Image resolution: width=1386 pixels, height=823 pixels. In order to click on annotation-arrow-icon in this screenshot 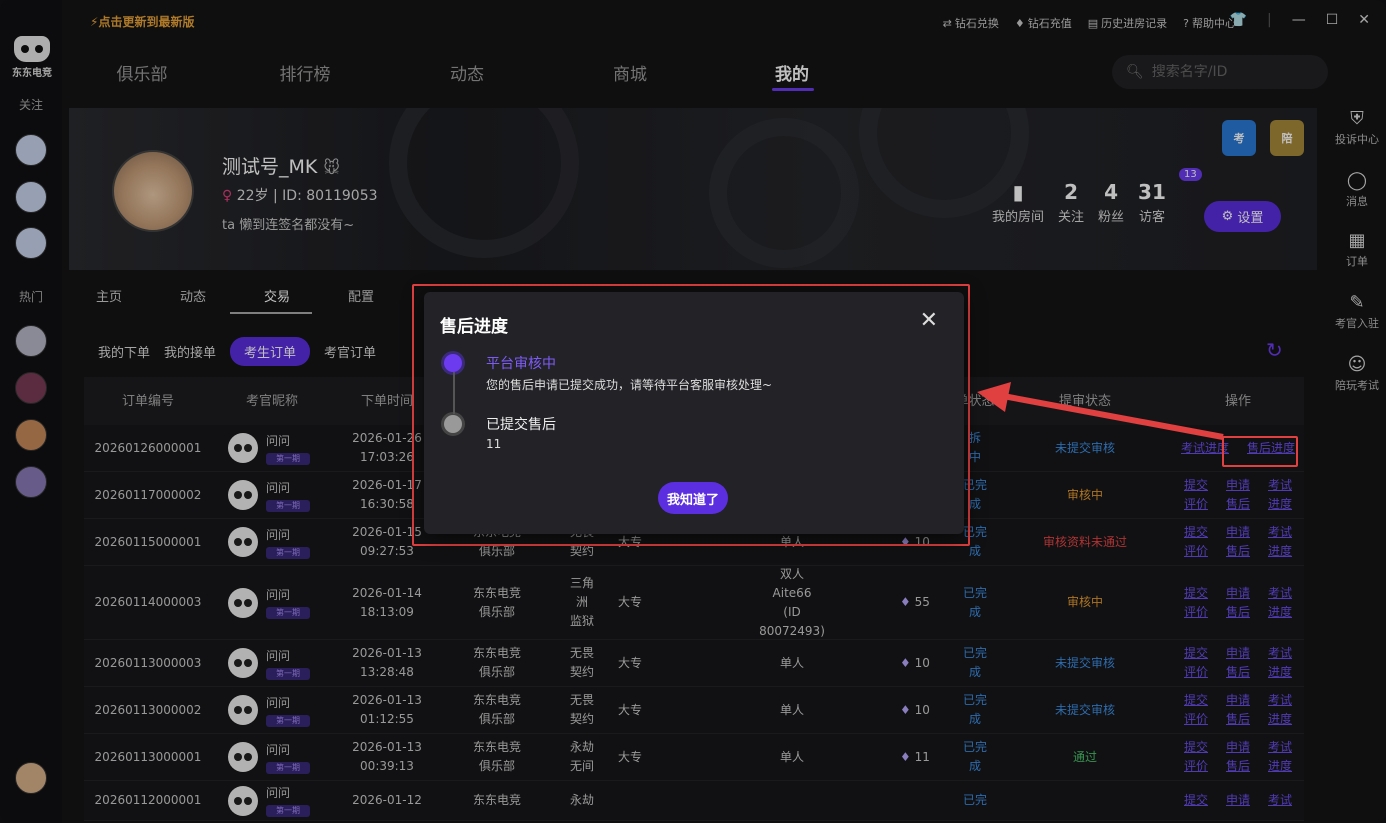, I will do `click(1100, 411)`.